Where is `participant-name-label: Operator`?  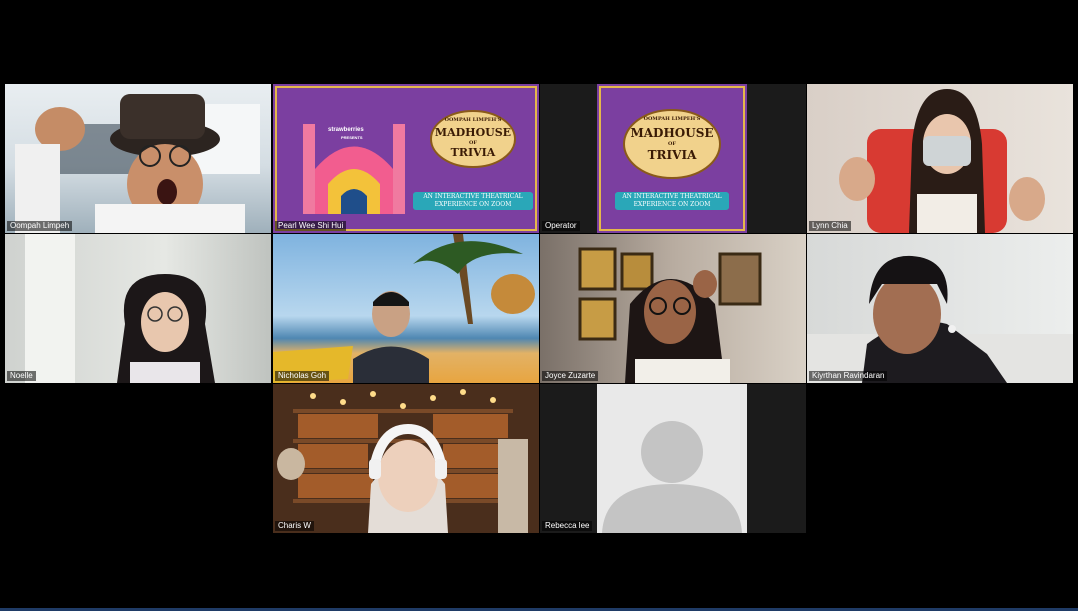 participant-name-label: Operator is located at coordinates (561, 226).